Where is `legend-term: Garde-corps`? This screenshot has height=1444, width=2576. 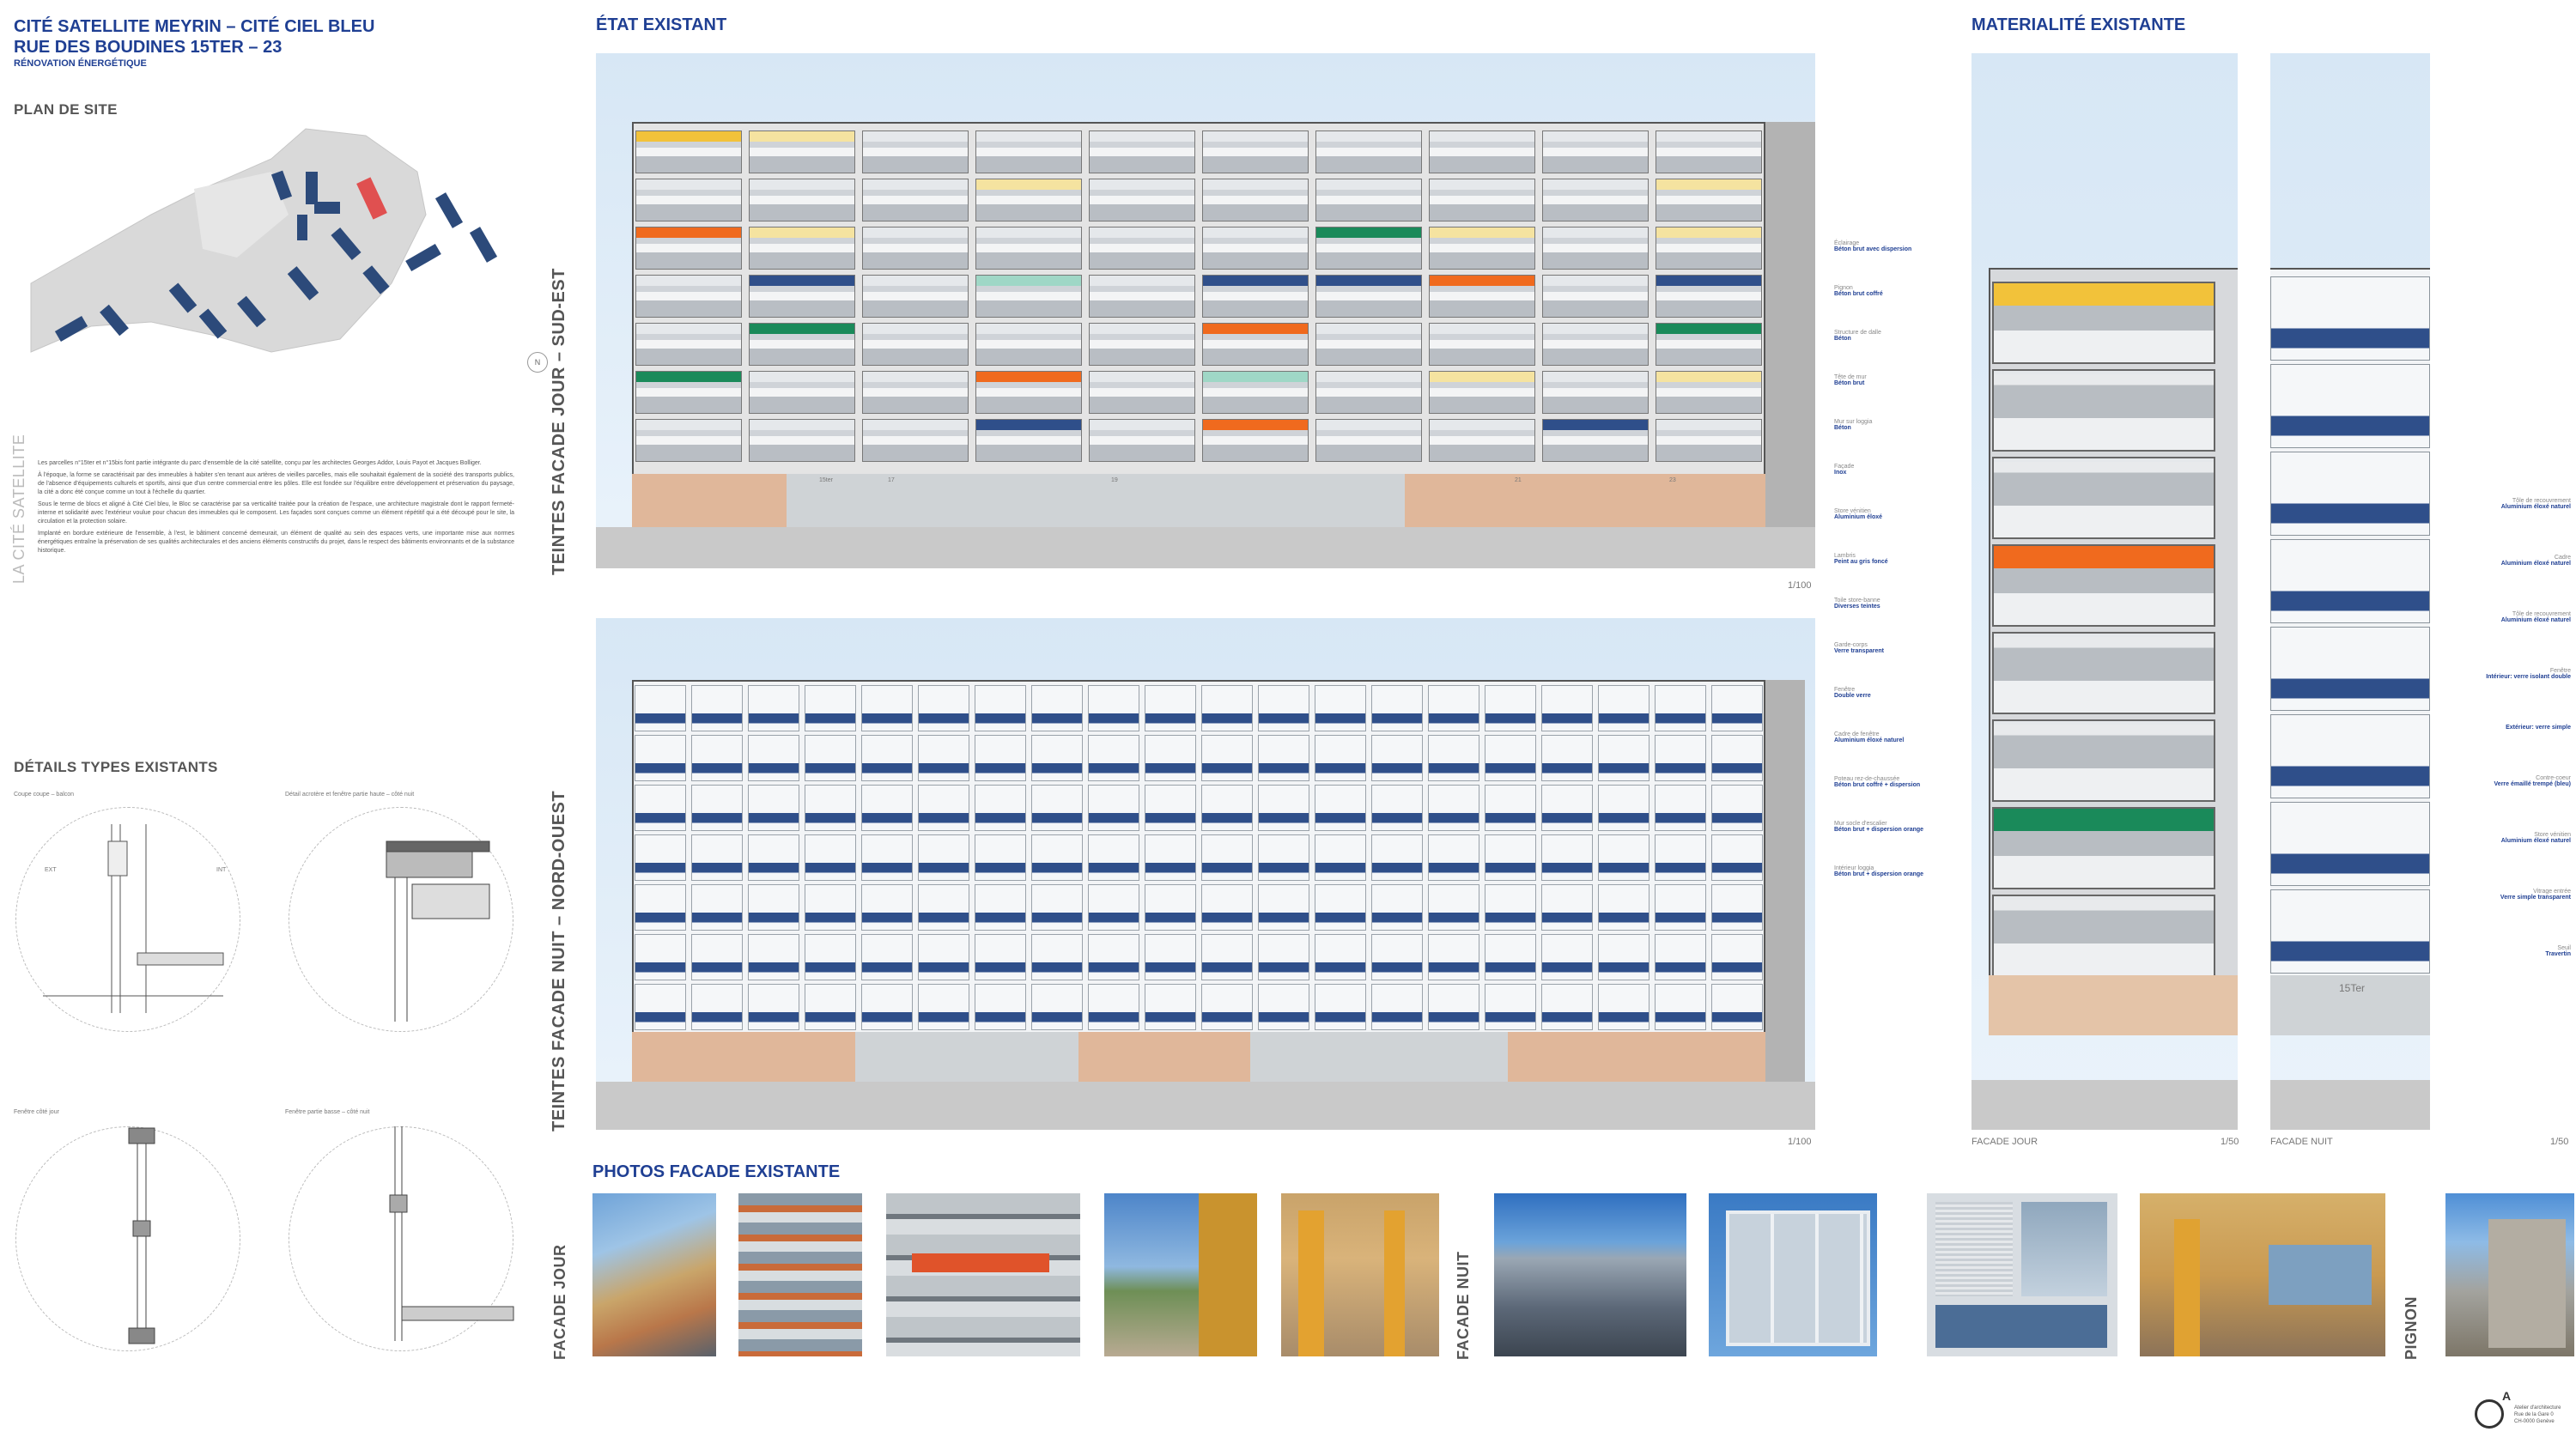 legend-term: Garde-corps is located at coordinates (1851, 645).